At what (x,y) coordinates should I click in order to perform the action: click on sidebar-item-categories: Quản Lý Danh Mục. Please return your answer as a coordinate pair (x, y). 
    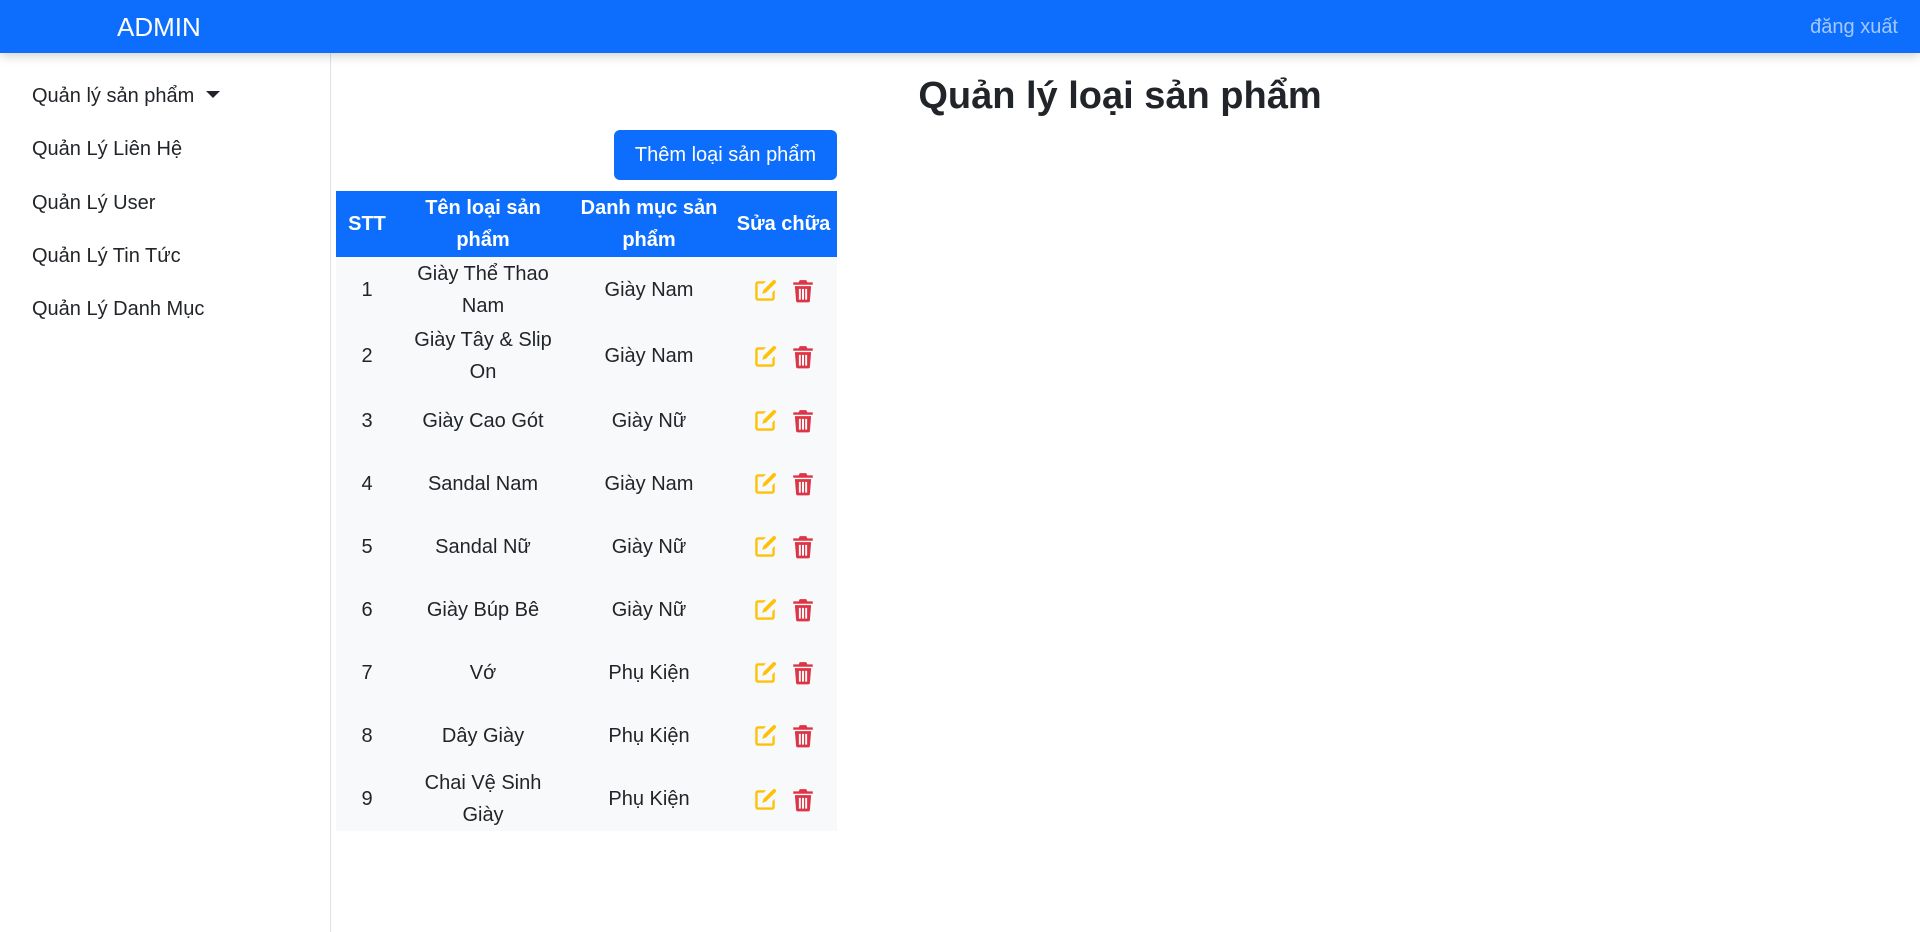
    Looking at the image, I should click on (118, 309).